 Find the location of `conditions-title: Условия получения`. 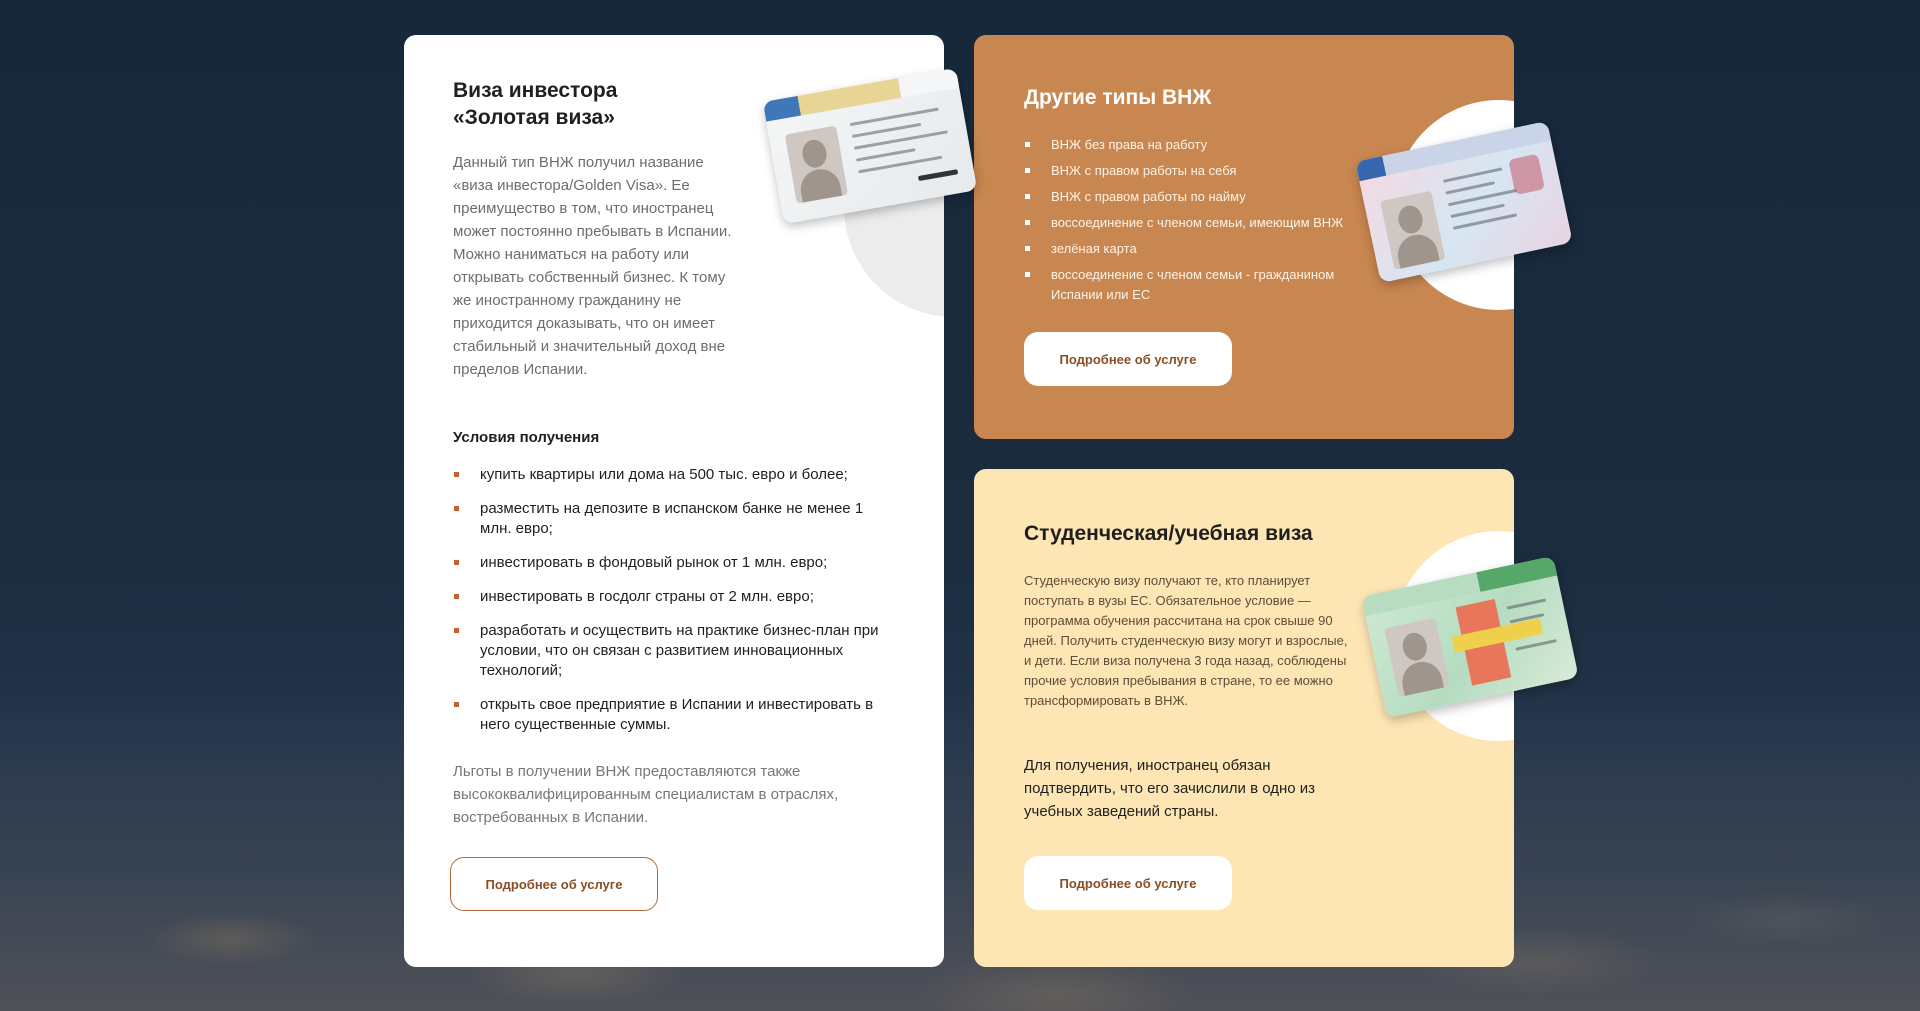

conditions-title: Условия получения is located at coordinates (526, 437).